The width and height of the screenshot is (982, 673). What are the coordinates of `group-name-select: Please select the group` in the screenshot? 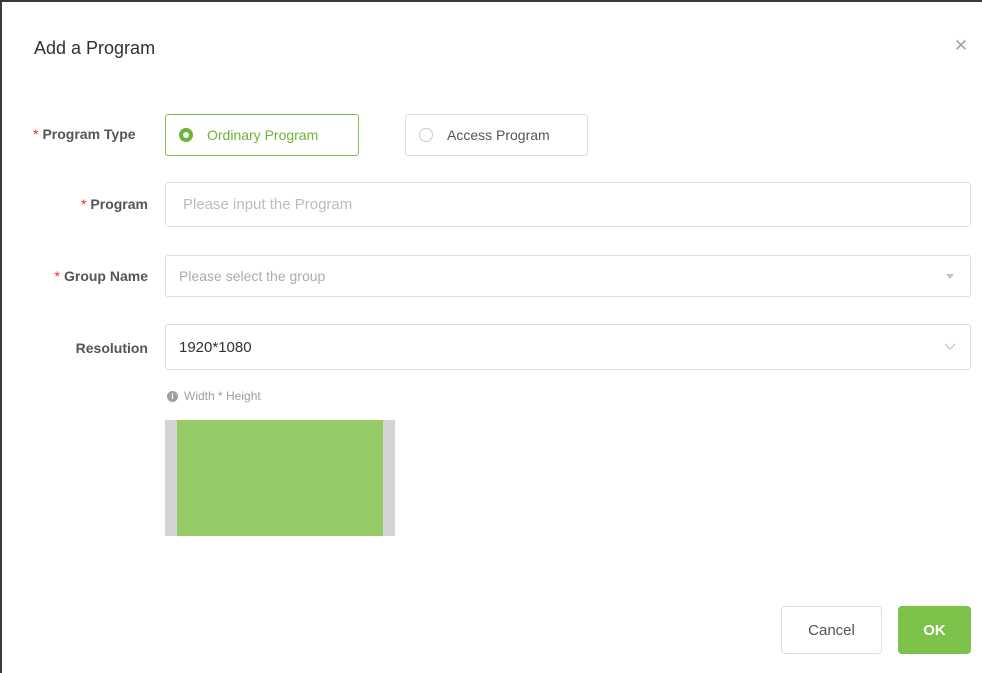 It's located at (568, 276).